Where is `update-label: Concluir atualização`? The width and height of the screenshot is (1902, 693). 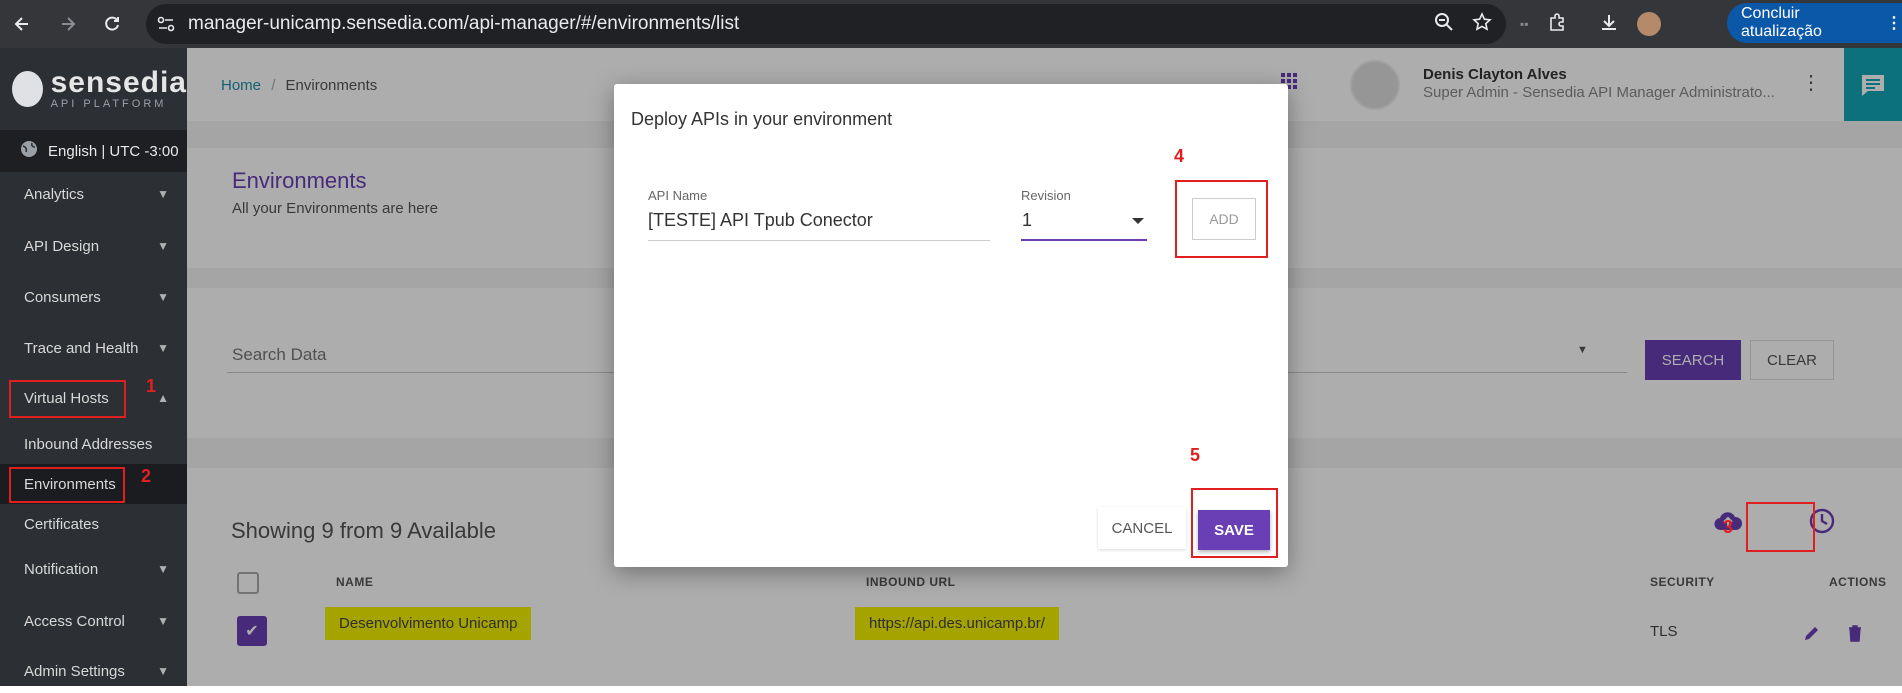 update-label: Concluir atualização is located at coordinates (1781, 22).